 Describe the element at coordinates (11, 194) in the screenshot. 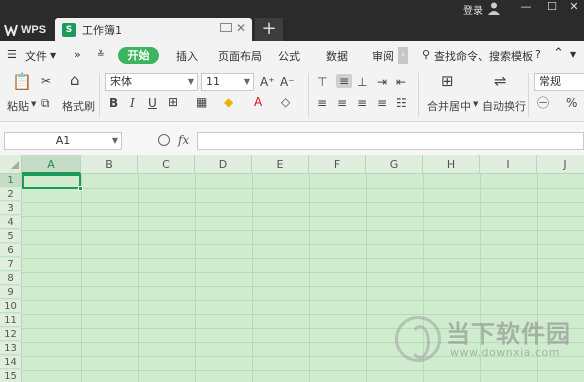

I see `row-header: 2` at that location.